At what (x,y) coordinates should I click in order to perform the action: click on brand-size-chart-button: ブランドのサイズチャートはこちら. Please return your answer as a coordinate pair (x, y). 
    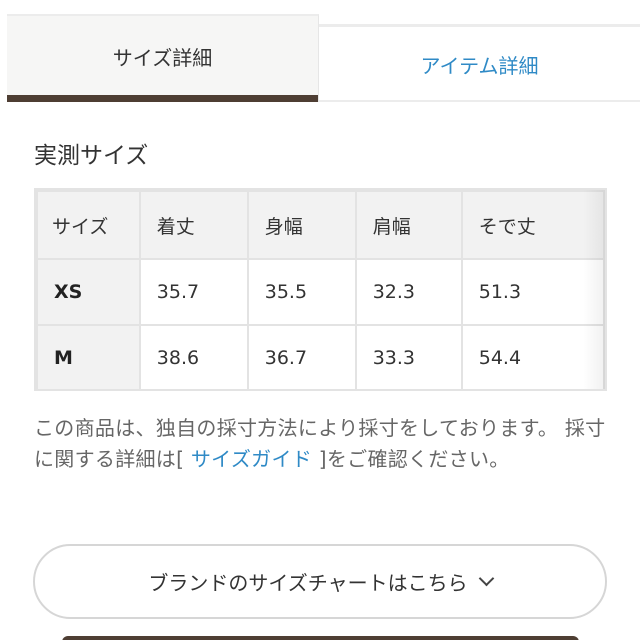
    Looking at the image, I should click on (320, 581).